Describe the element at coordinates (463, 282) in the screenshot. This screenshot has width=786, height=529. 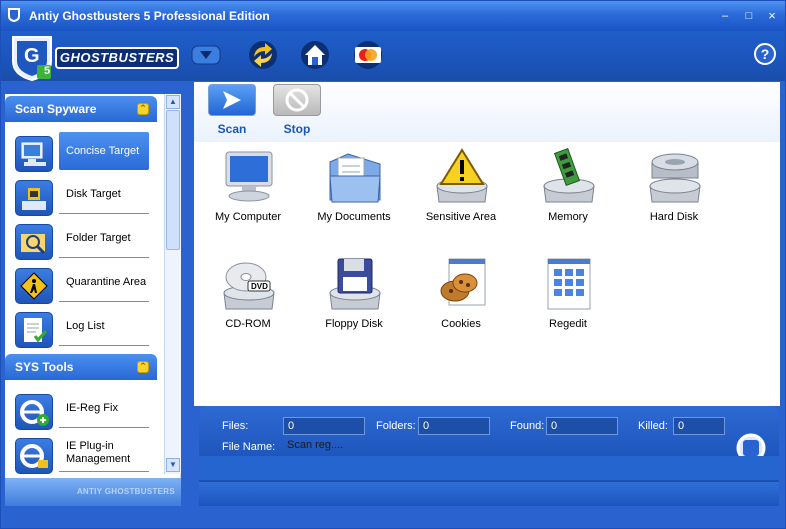
I see `cookies-icon` at that location.